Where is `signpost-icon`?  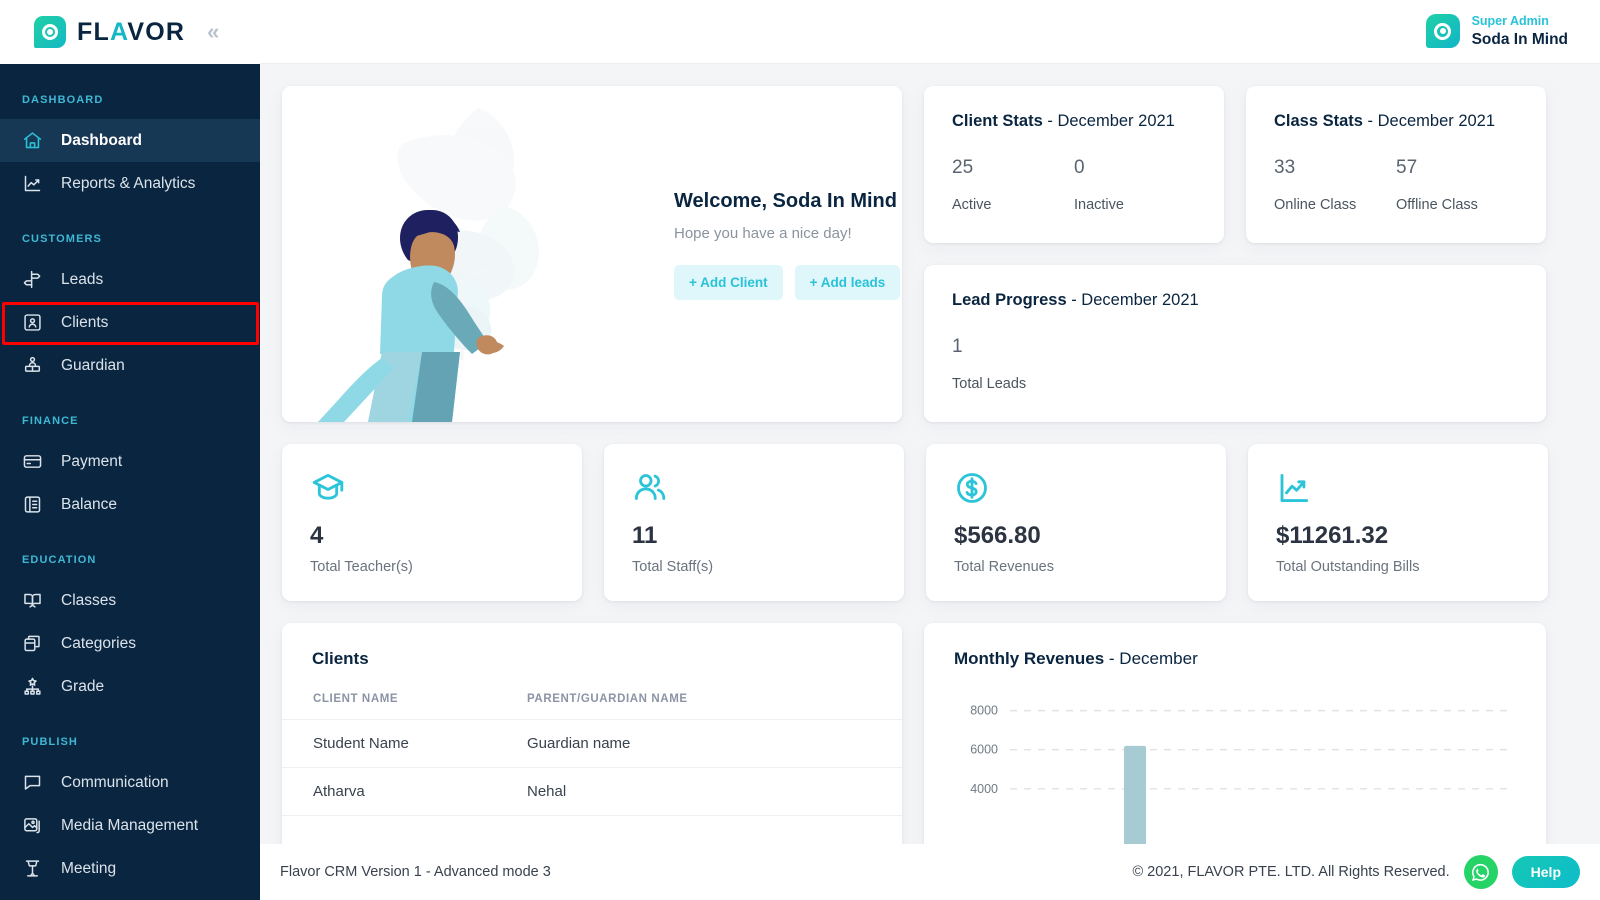 signpost-icon is located at coordinates (32, 279).